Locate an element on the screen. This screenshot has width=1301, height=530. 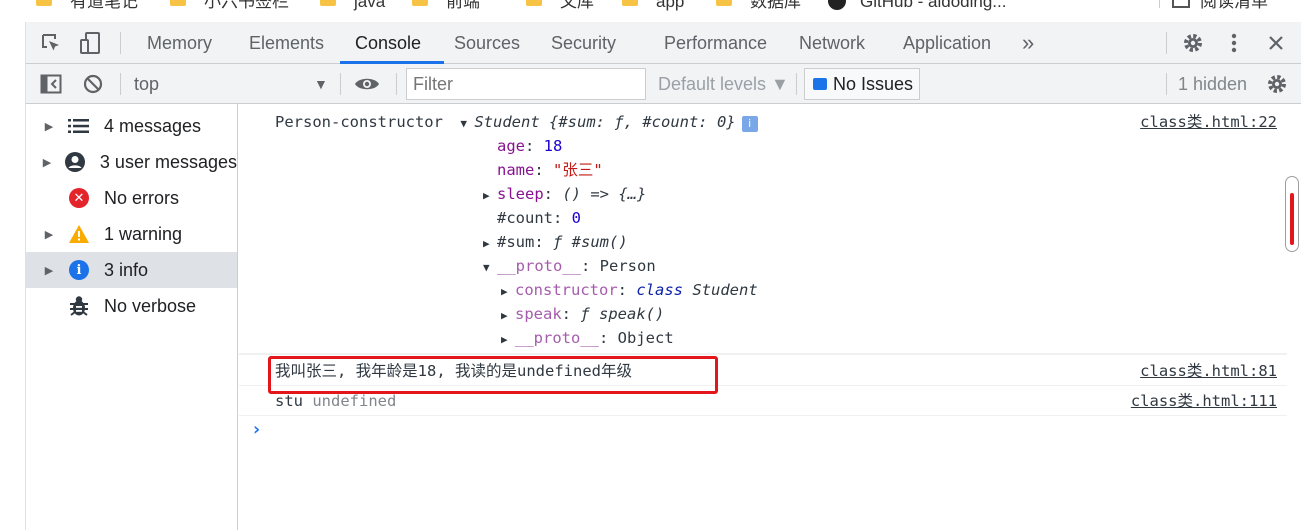
object-property: ▶ #sum: ƒ #sum() is located at coordinates (555, 242).